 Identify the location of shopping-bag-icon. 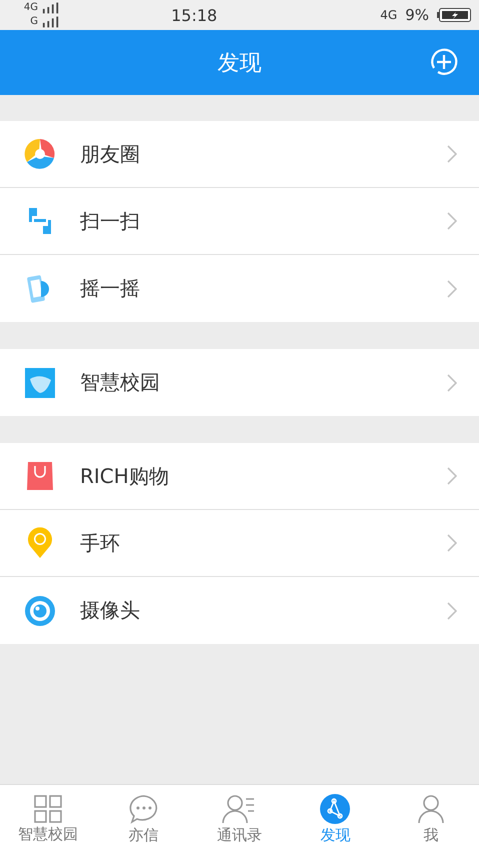
(40, 476).